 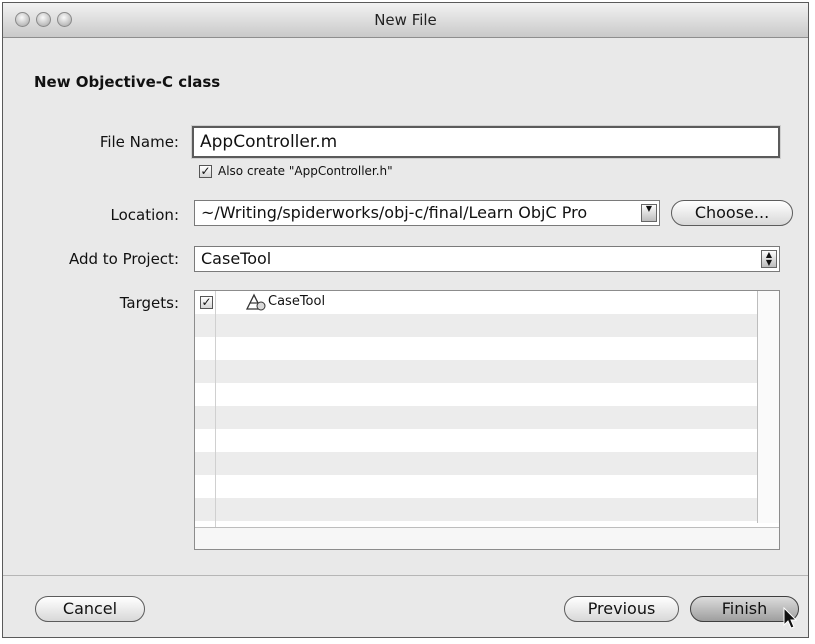 What do you see at coordinates (255, 302) in the screenshot?
I see `target-app-icon` at bounding box center [255, 302].